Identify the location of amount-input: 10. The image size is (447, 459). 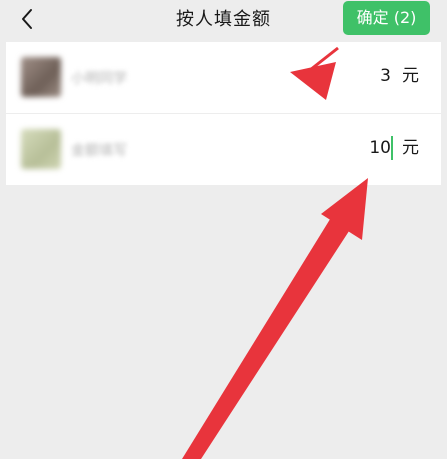
(380, 148).